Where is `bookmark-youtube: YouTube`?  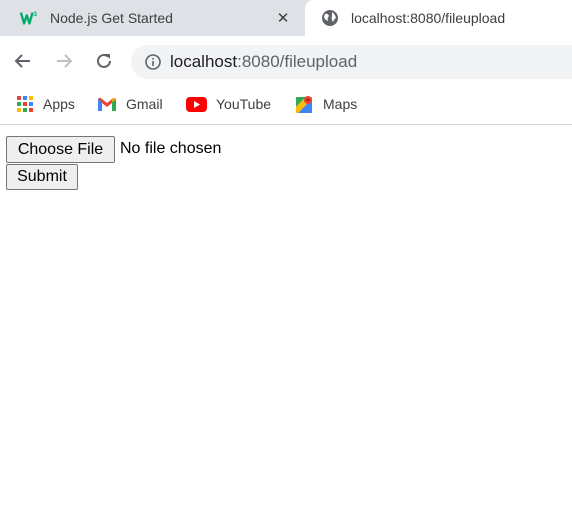 bookmark-youtube: YouTube is located at coordinates (228, 104).